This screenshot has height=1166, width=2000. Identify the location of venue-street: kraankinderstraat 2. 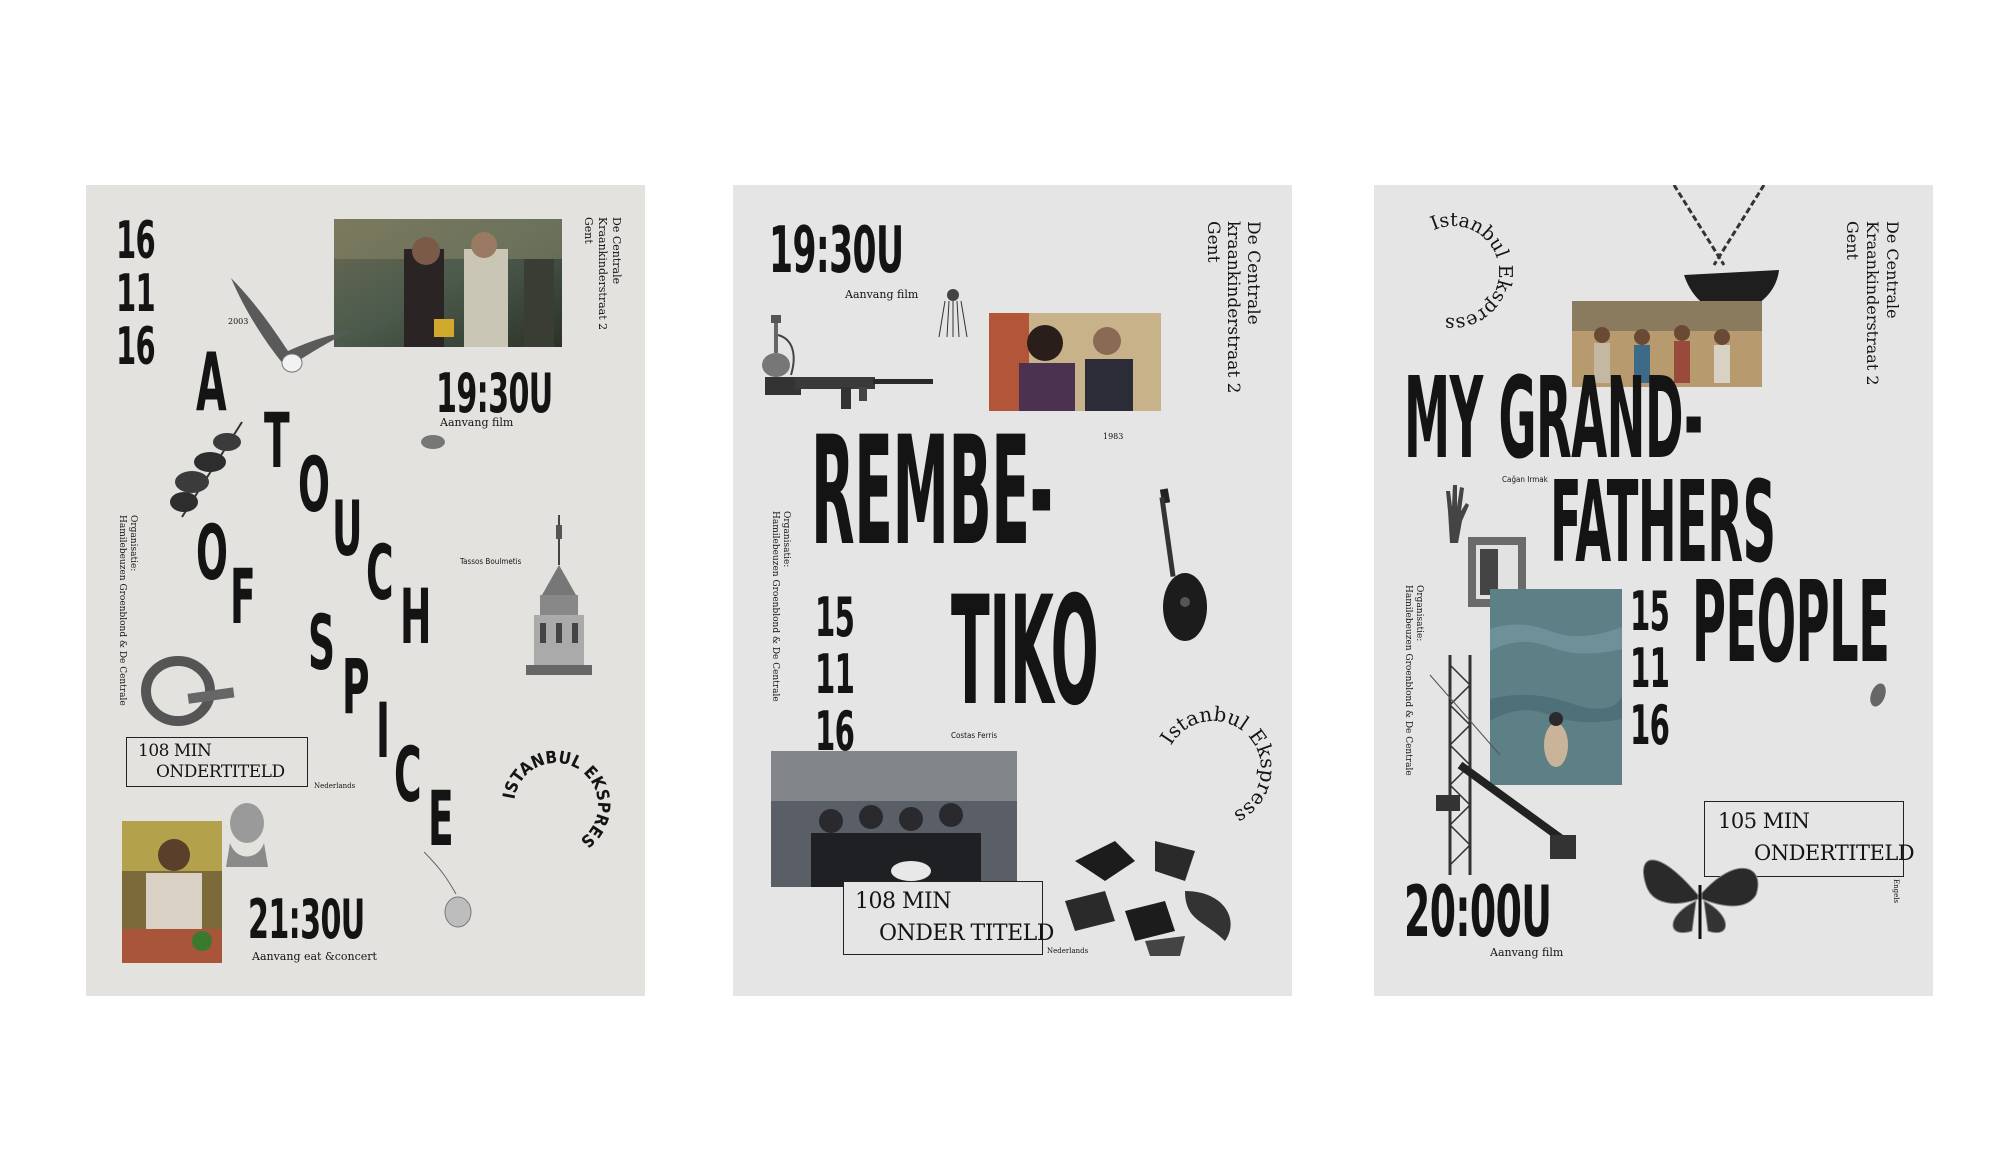
(1233, 307).